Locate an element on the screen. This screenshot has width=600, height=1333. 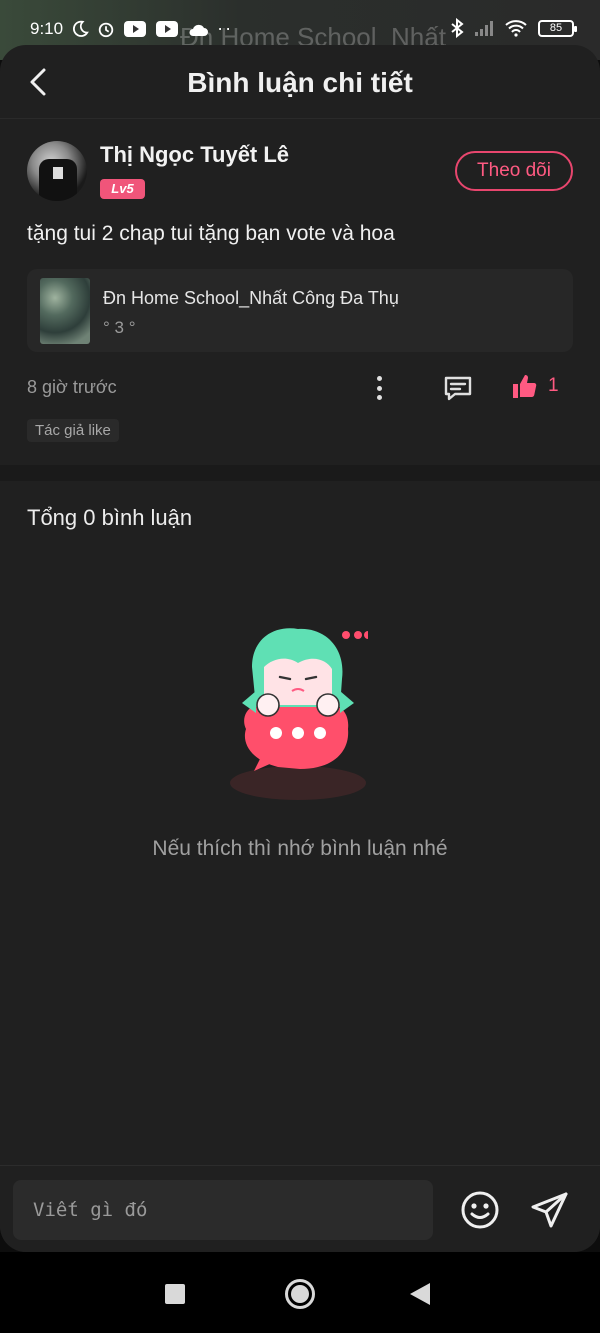
home-icon is located at coordinates (300, 1294).